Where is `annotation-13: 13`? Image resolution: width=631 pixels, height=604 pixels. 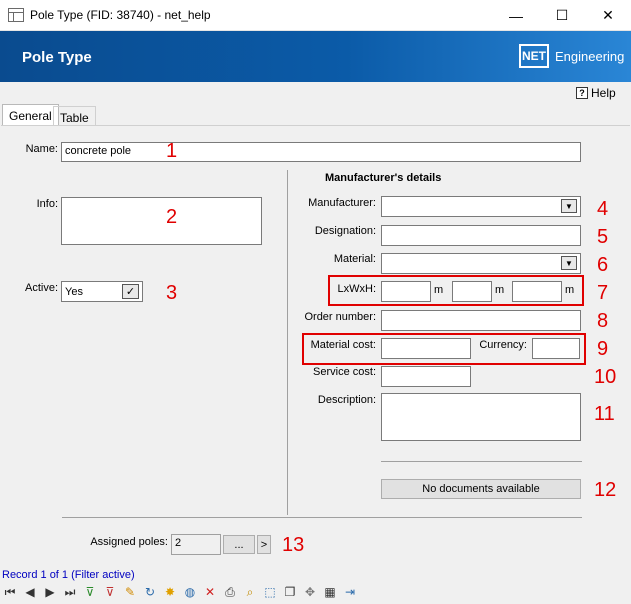 annotation-13: 13 is located at coordinates (293, 545).